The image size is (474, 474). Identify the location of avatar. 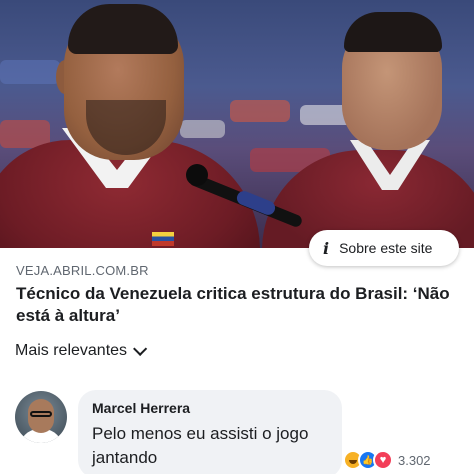
(41, 417).